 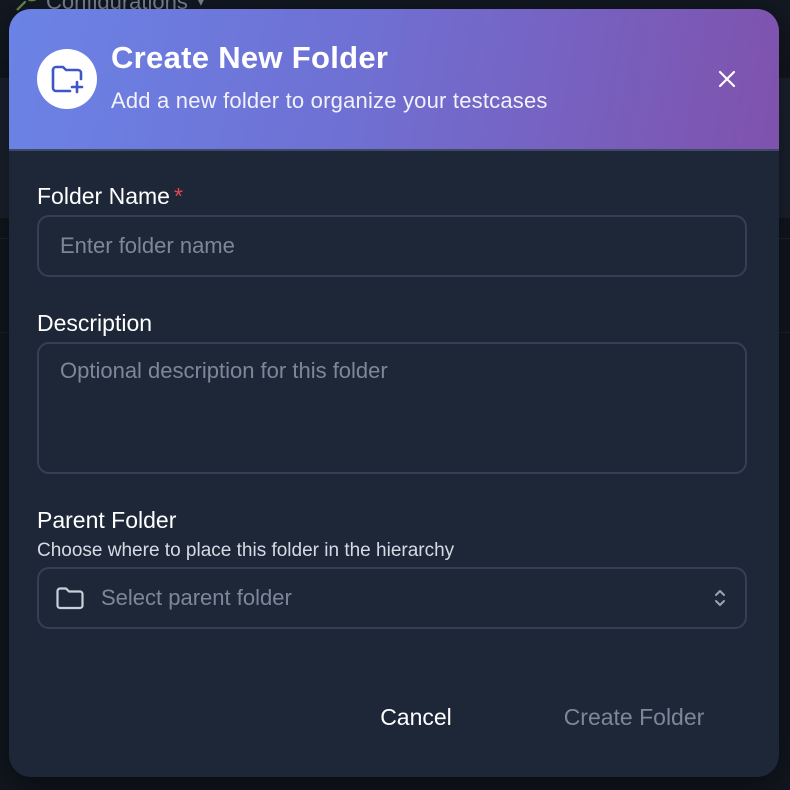 What do you see at coordinates (416, 717) in the screenshot?
I see `cancel-button: Cancel` at bounding box center [416, 717].